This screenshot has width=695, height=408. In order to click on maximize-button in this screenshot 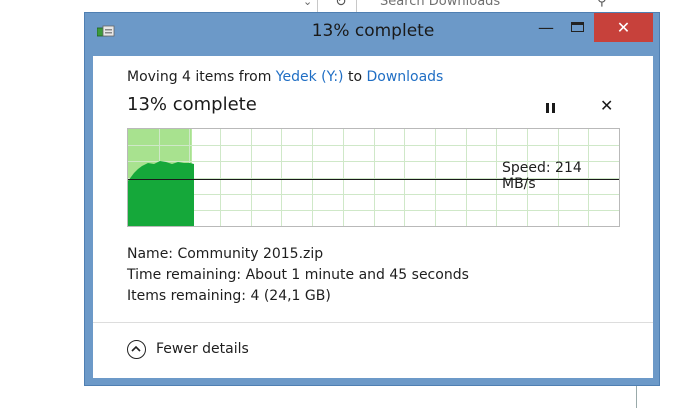, I will do `click(578, 28)`.